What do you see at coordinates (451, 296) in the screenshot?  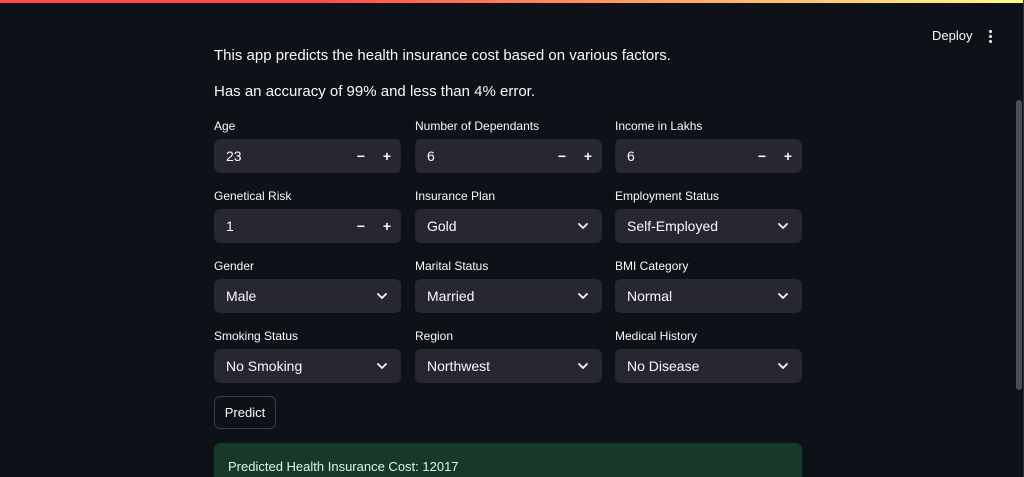 I see `marital-status-value: Married` at bounding box center [451, 296].